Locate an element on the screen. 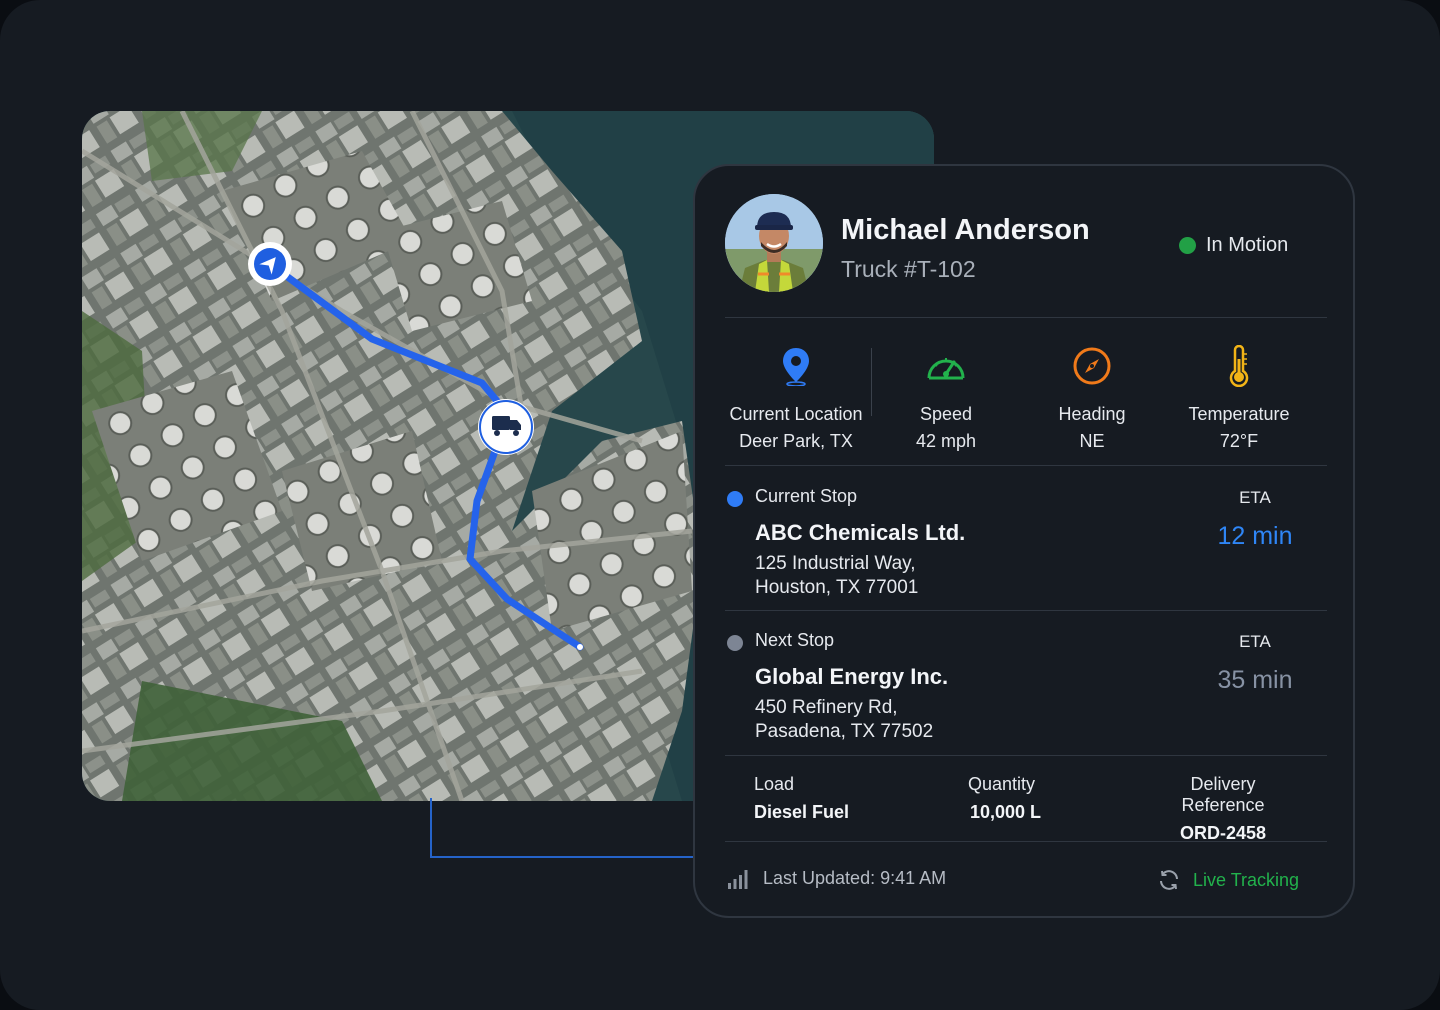  map-card-connector is located at coordinates (581, 828).